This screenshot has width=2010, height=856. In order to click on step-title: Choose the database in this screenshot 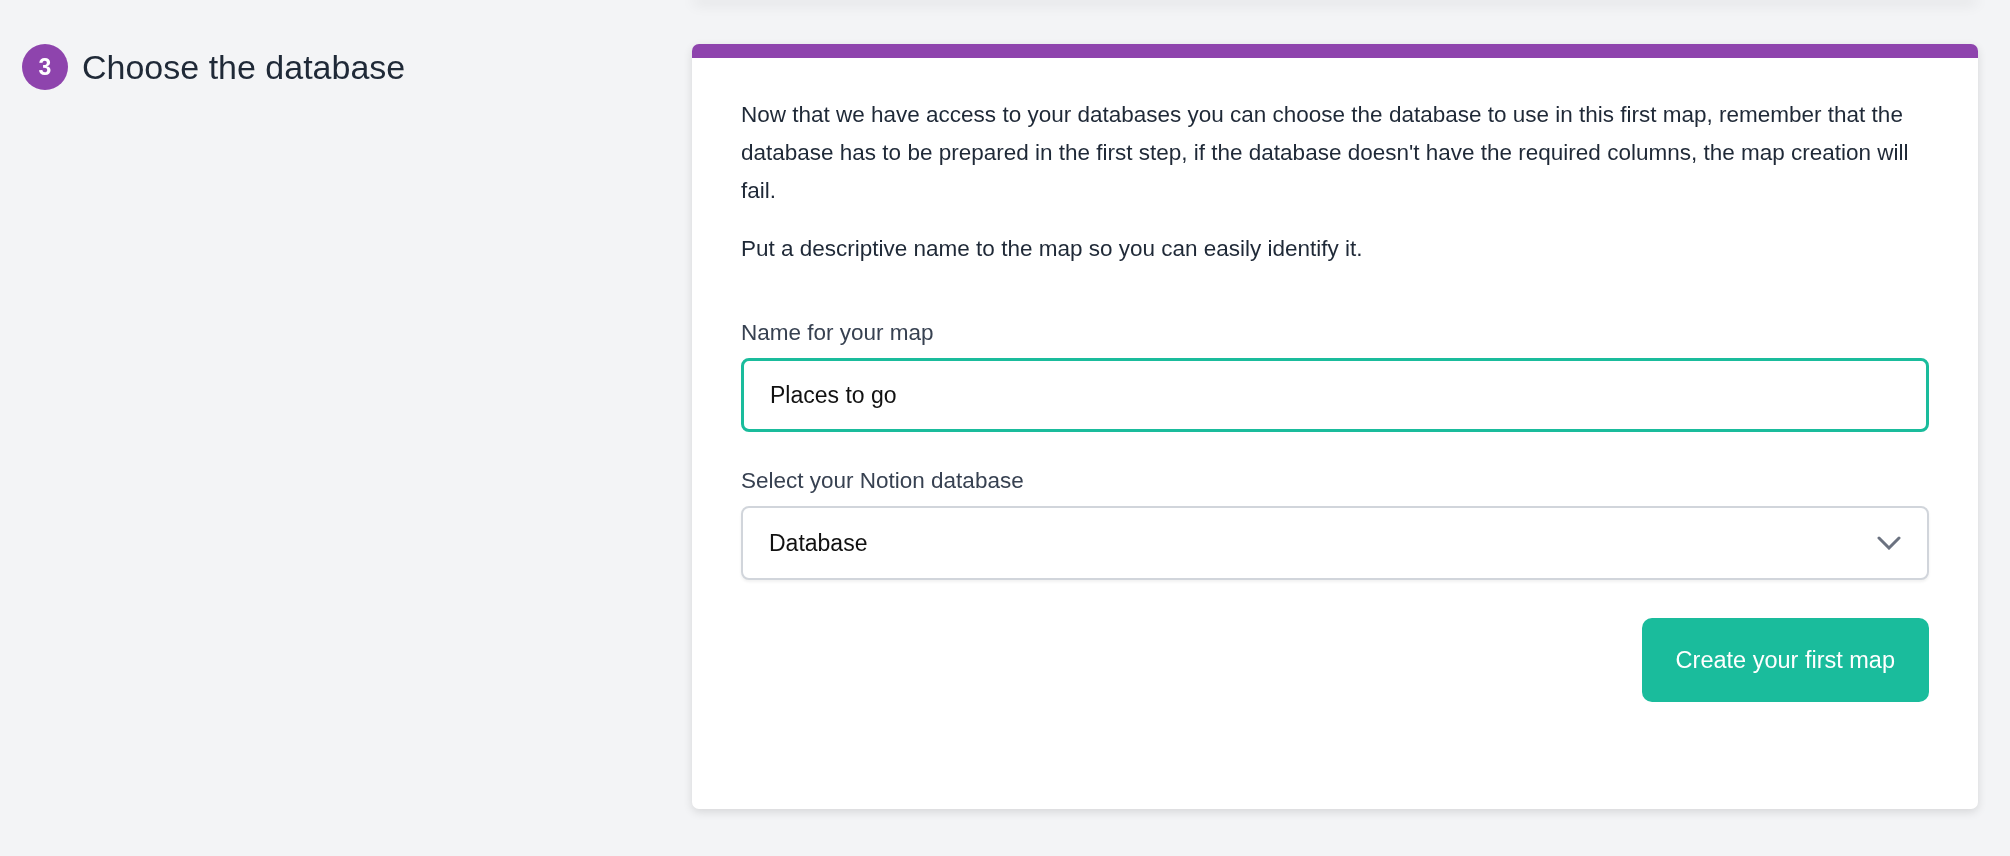, I will do `click(244, 67)`.